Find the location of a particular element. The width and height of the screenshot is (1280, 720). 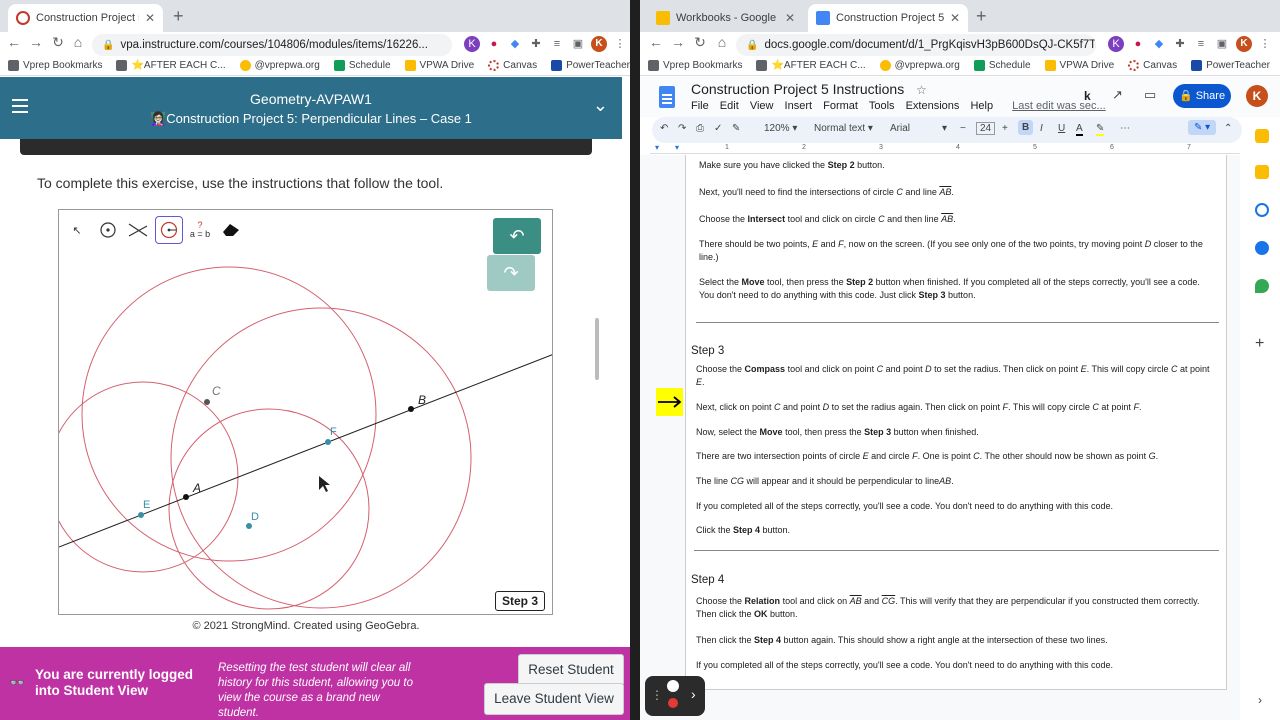

underline-button: U is located at coordinates (1061, 128).